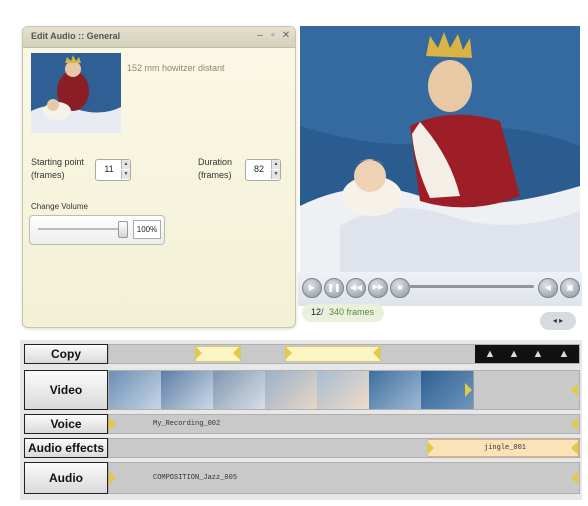  Describe the element at coordinates (548, 288) in the screenshot. I see `volume-icon: ◀` at that location.